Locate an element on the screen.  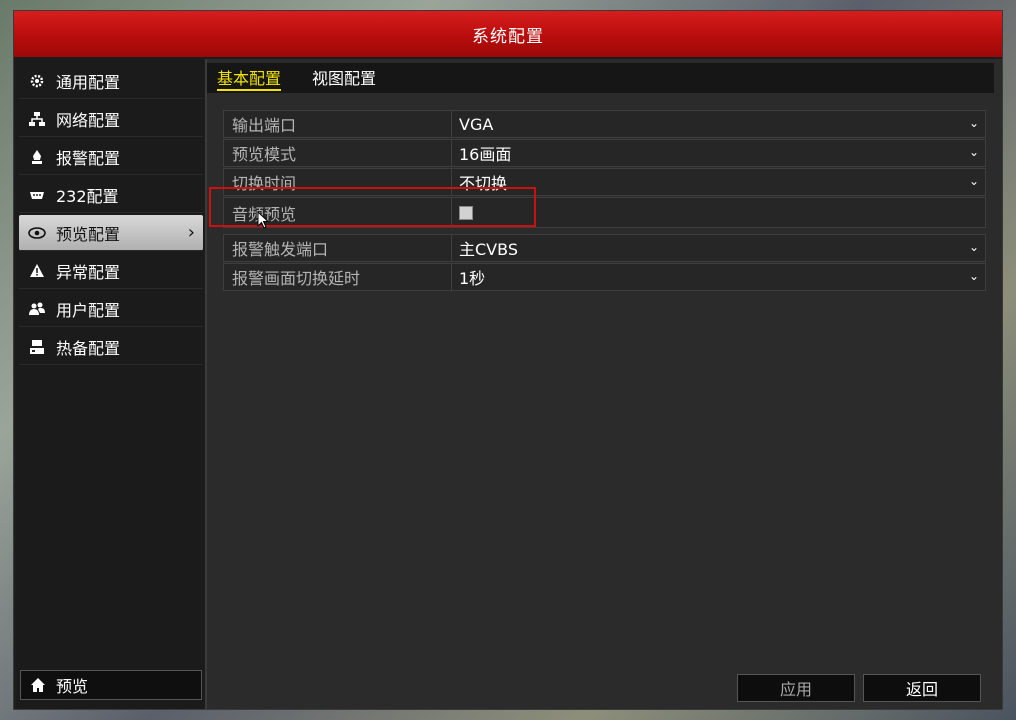
sidebar-item-hot-spare: 热备配置 is located at coordinates (111, 347).